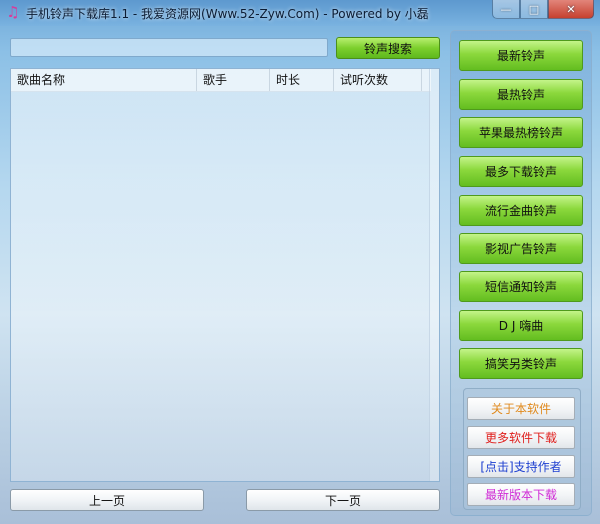 The height and width of the screenshot is (524, 600). I want to click on close-icon: ✕, so click(571, 9).